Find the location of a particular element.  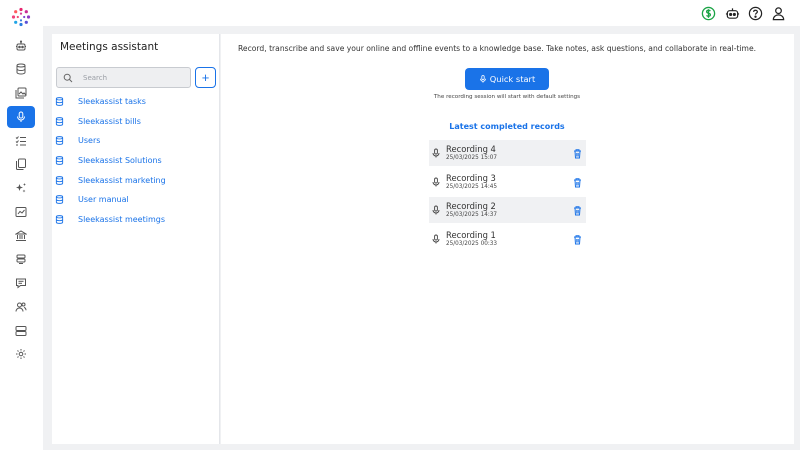

list-item: Sleekassist bills is located at coordinates (98, 121).